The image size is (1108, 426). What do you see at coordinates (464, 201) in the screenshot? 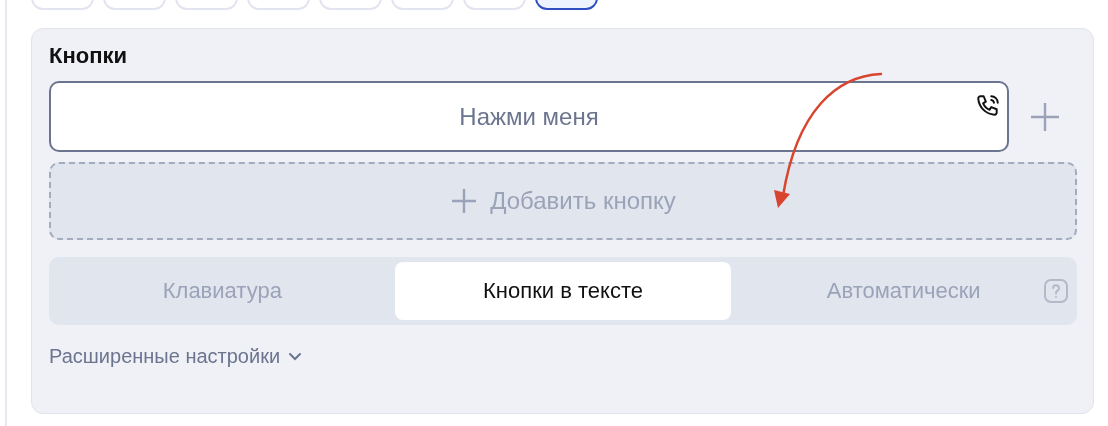
I see `plus-icon` at bounding box center [464, 201].